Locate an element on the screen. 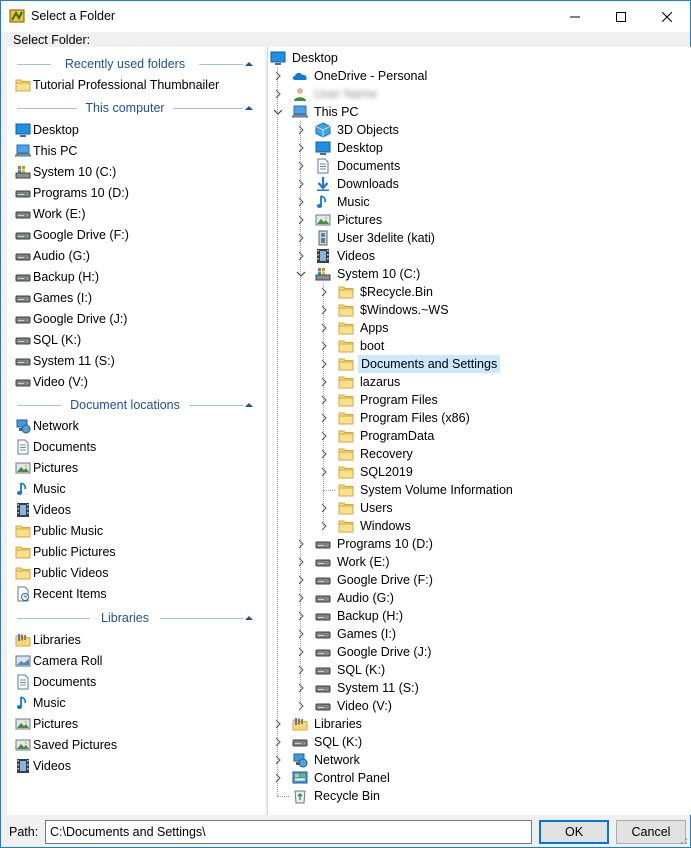 The width and height of the screenshot is (691, 848). tree-node: Pictures is located at coordinates (339, 220).